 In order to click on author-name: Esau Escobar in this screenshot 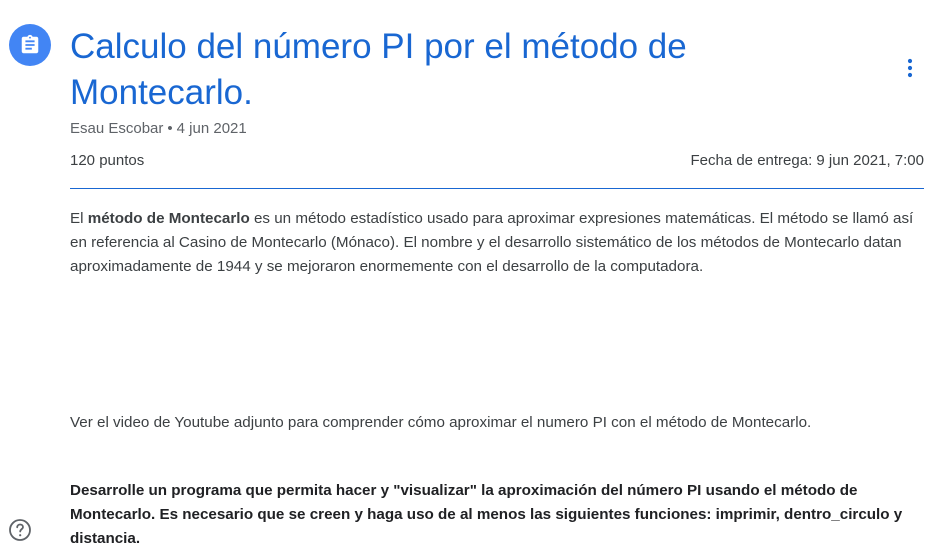, I will do `click(117, 128)`.